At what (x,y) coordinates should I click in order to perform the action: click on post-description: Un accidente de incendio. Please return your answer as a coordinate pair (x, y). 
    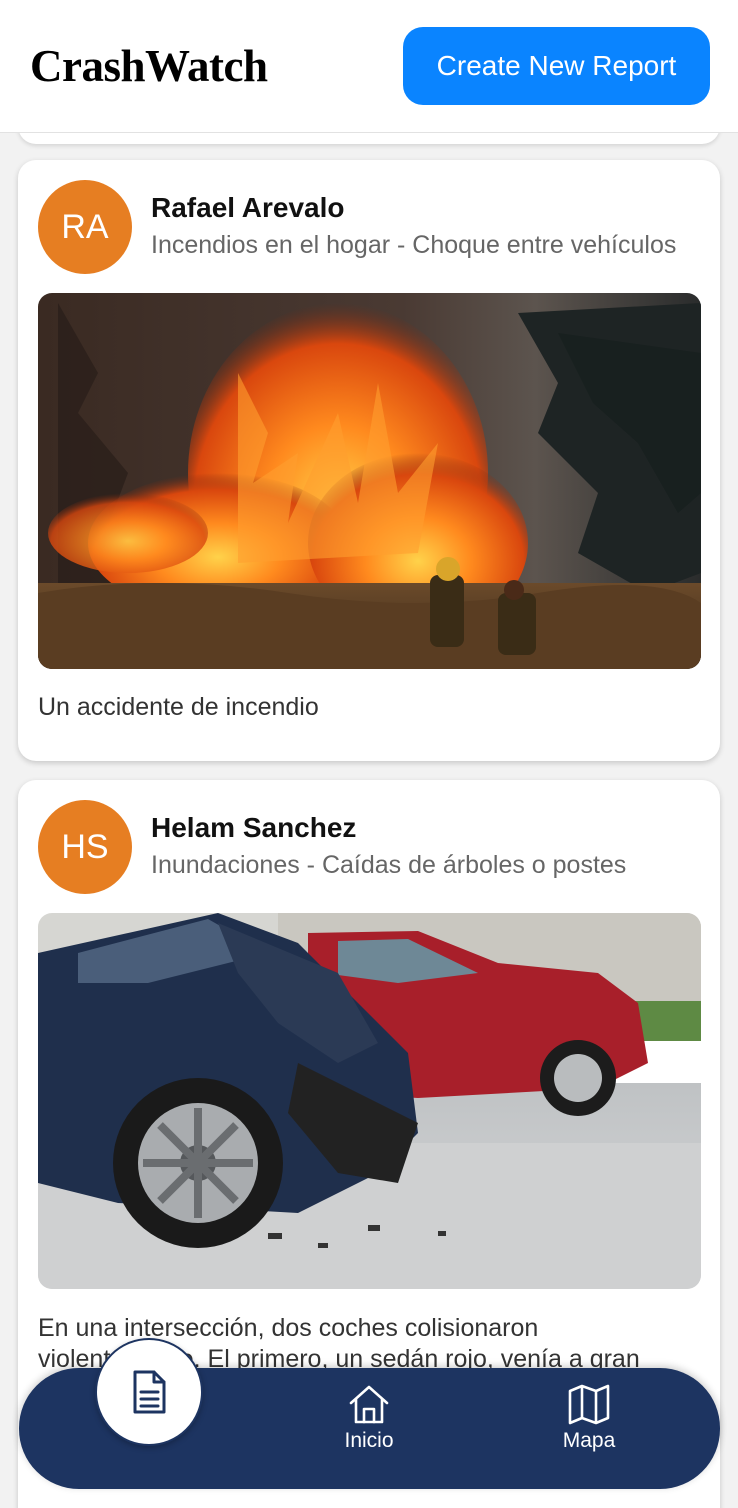
    Looking at the image, I should click on (178, 707).